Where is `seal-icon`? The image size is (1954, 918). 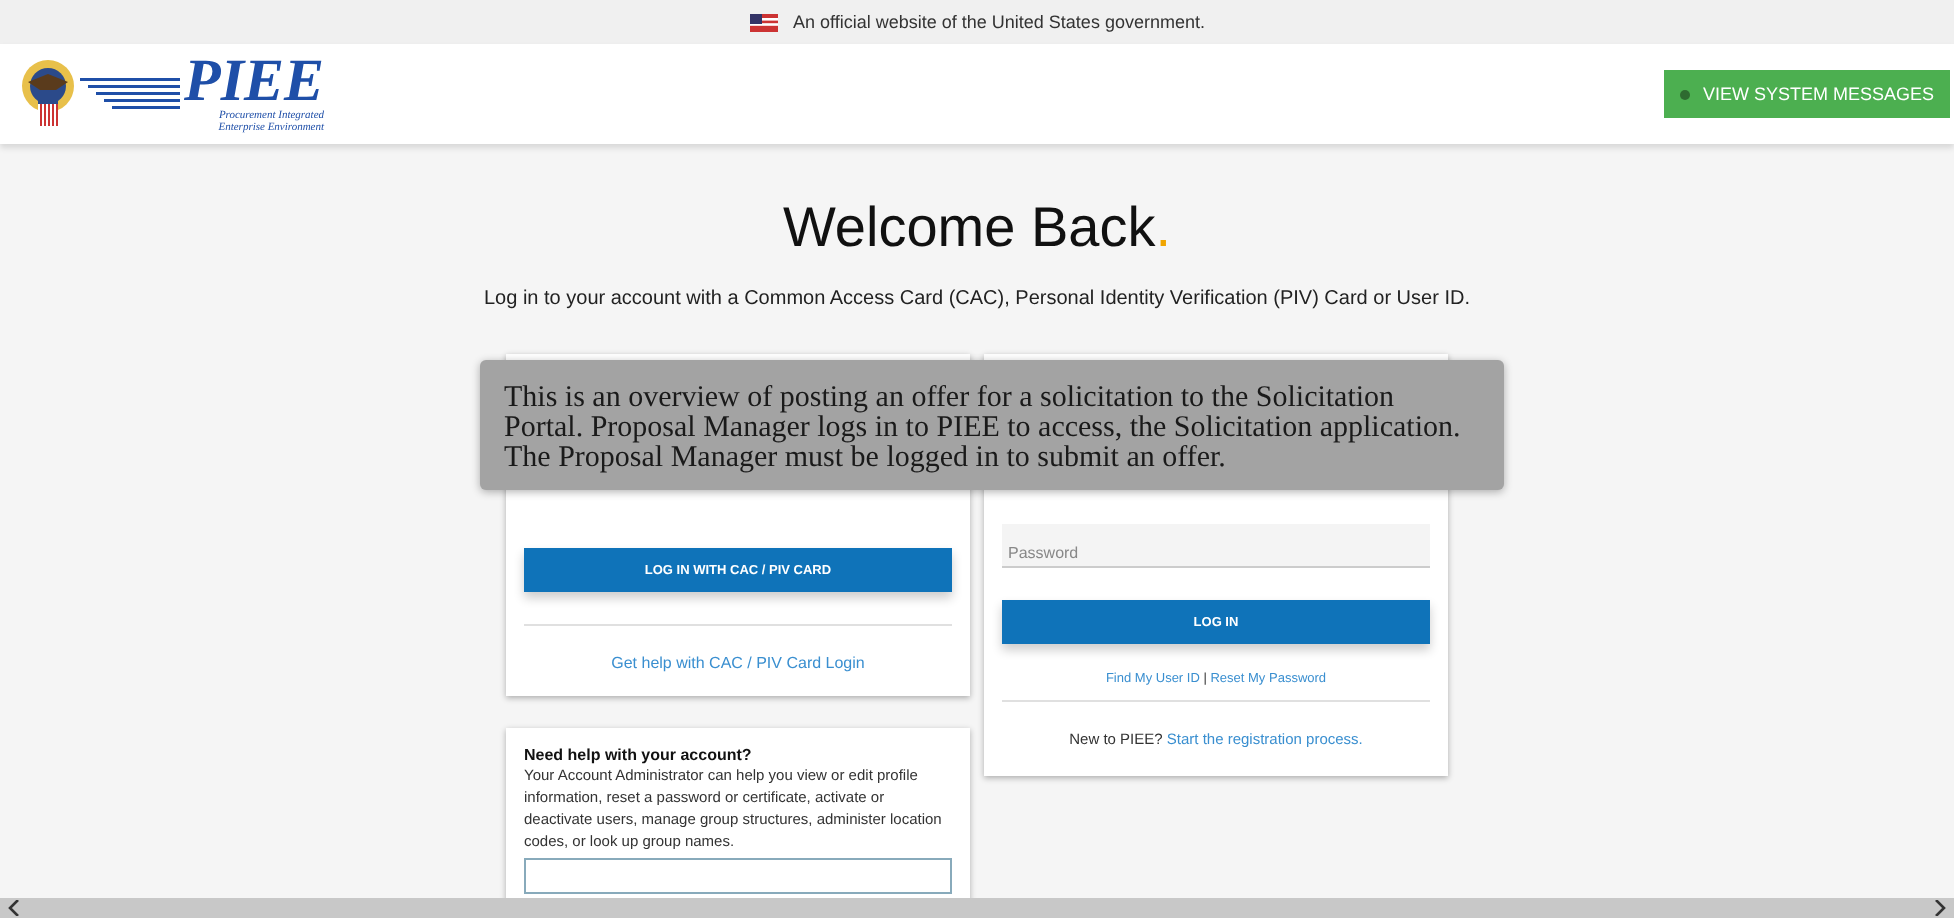
seal-icon is located at coordinates (48, 94).